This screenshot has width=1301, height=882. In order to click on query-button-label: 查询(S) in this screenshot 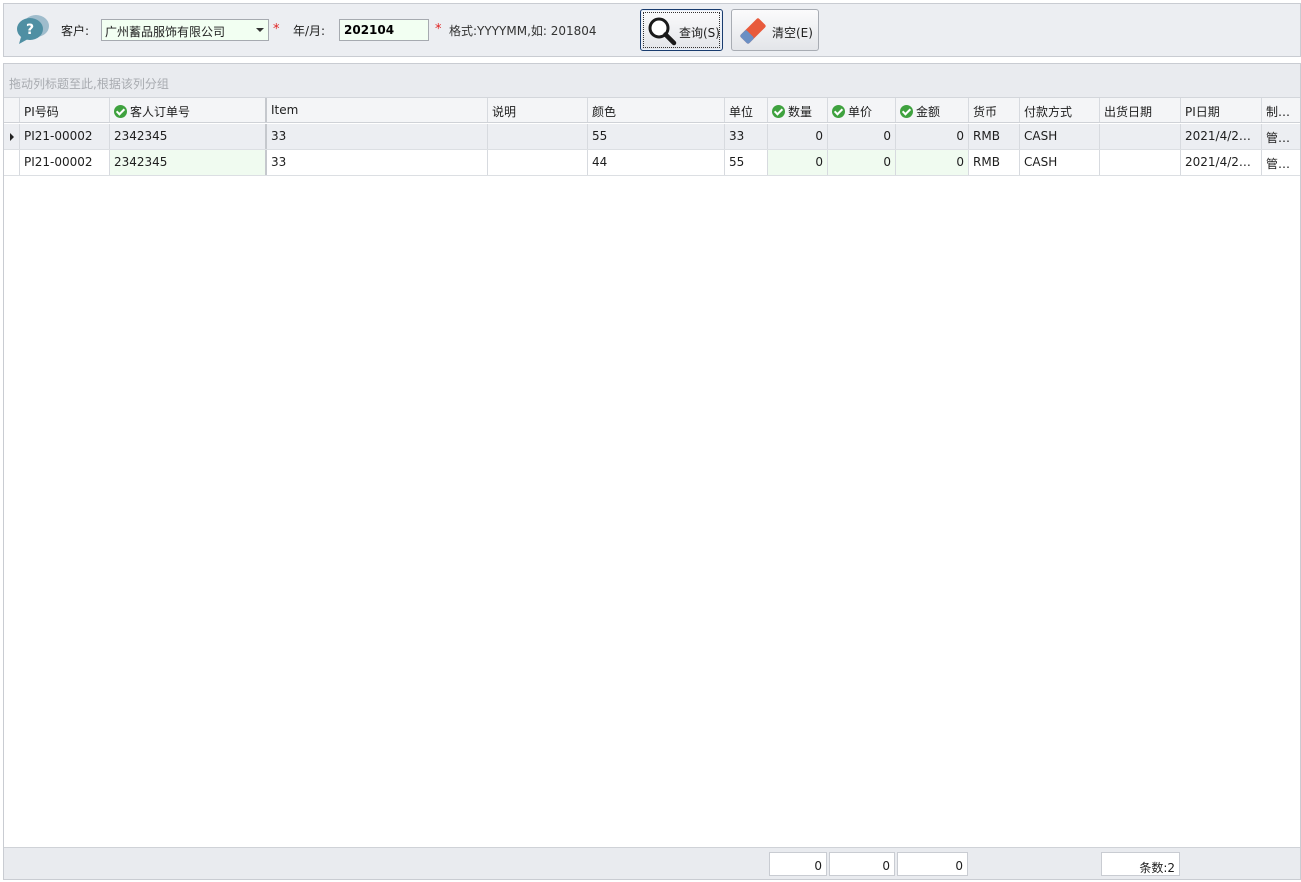, I will do `click(699, 33)`.